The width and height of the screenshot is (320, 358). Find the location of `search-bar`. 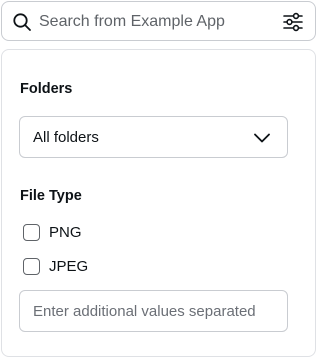

search-bar is located at coordinates (158, 21).